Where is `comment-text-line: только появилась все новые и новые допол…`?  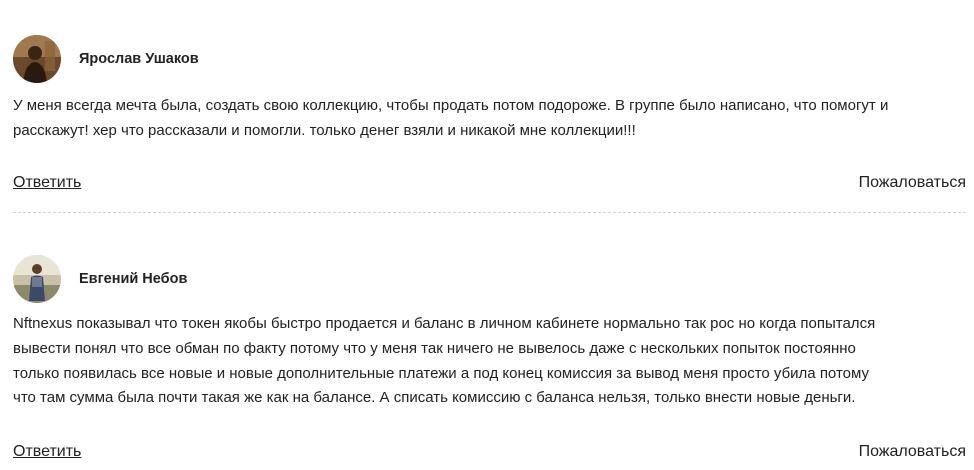 comment-text-line: только появилась все новые и новые допол… is located at coordinates (441, 373).